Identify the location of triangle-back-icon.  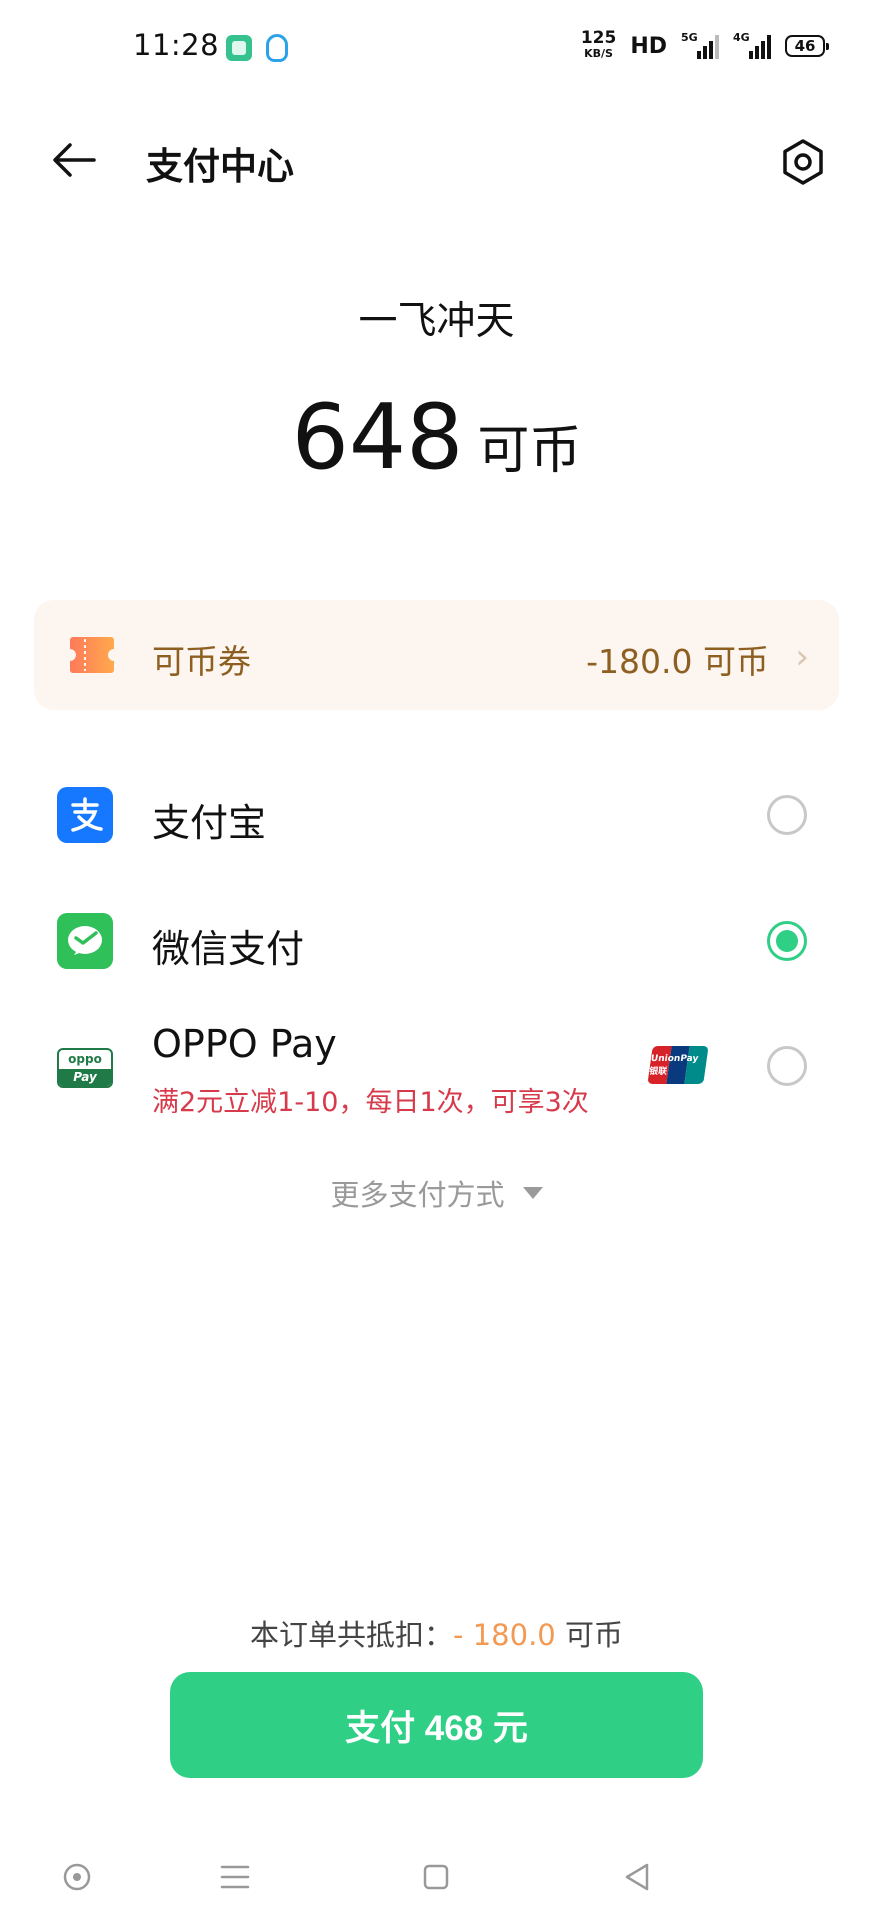
(637, 1877).